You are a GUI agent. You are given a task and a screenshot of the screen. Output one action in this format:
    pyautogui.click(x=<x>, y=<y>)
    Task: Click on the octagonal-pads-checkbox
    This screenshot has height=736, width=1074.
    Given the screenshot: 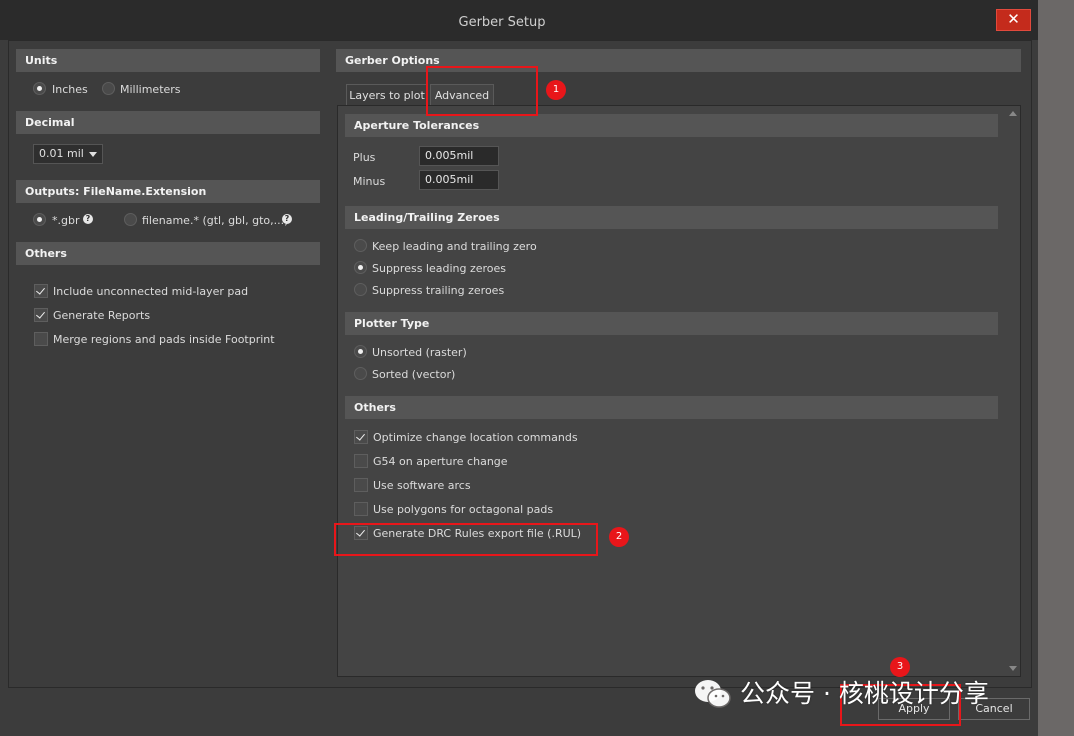 What is the action you would take?
    pyautogui.click(x=361, y=509)
    